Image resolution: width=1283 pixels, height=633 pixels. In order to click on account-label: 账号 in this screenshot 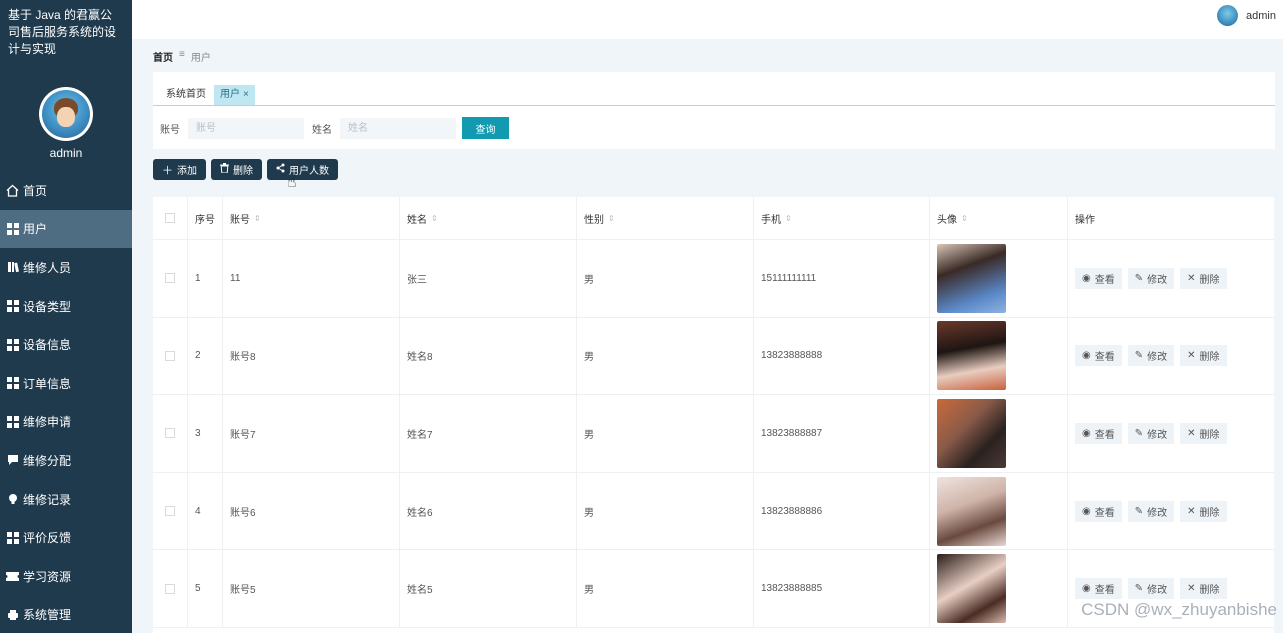, I will do `click(170, 130)`.